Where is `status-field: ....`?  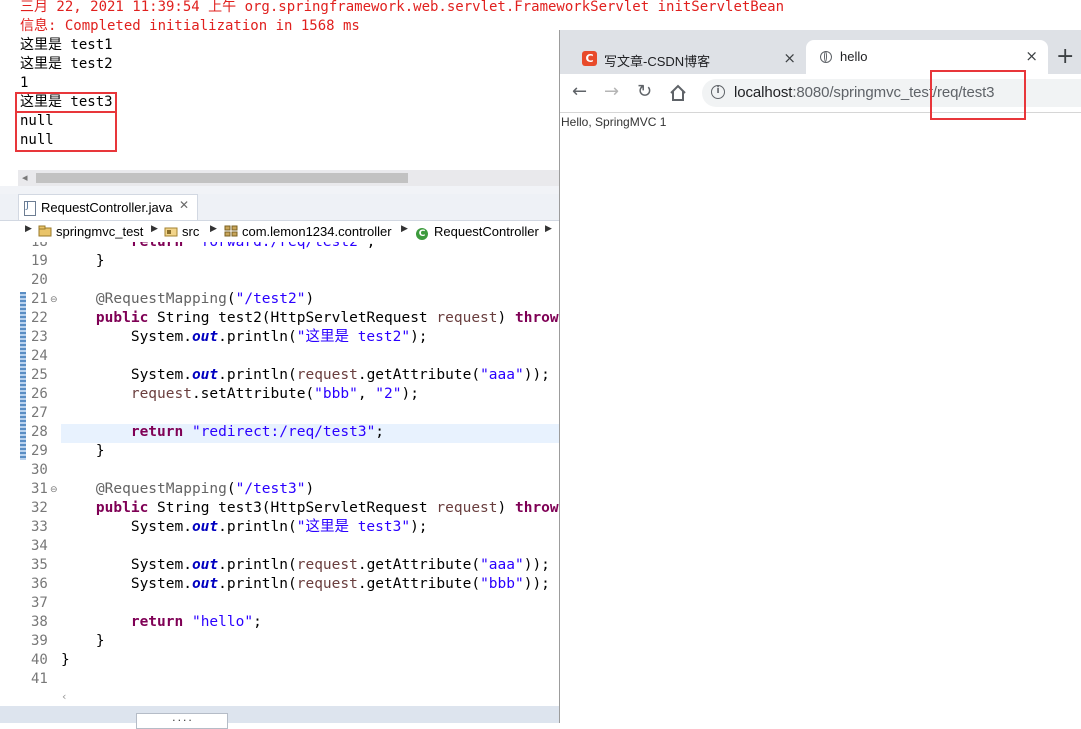 status-field: .... is located at coordinates (182, 721).